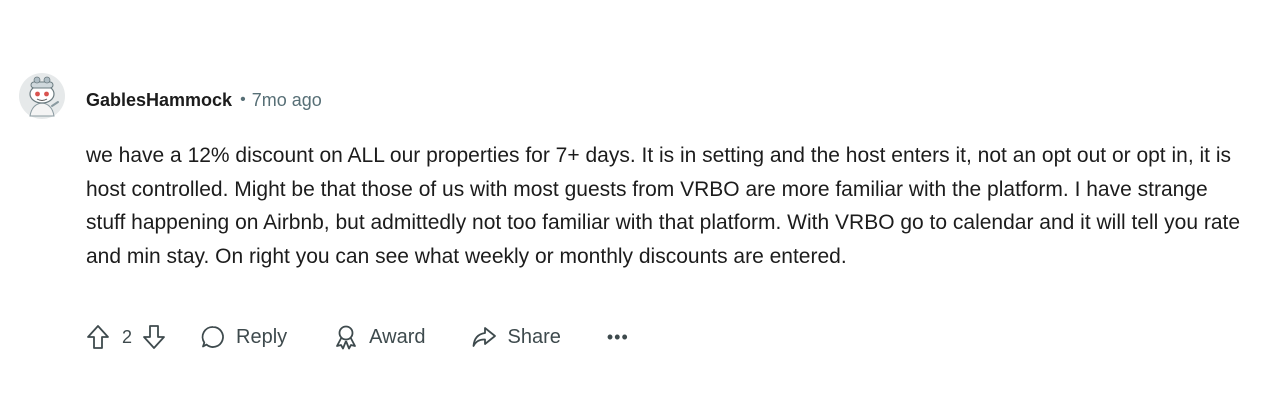 This screenshot has width=1274, height=400. I want to click on downvote-arrow-icon, so click(154, 337).